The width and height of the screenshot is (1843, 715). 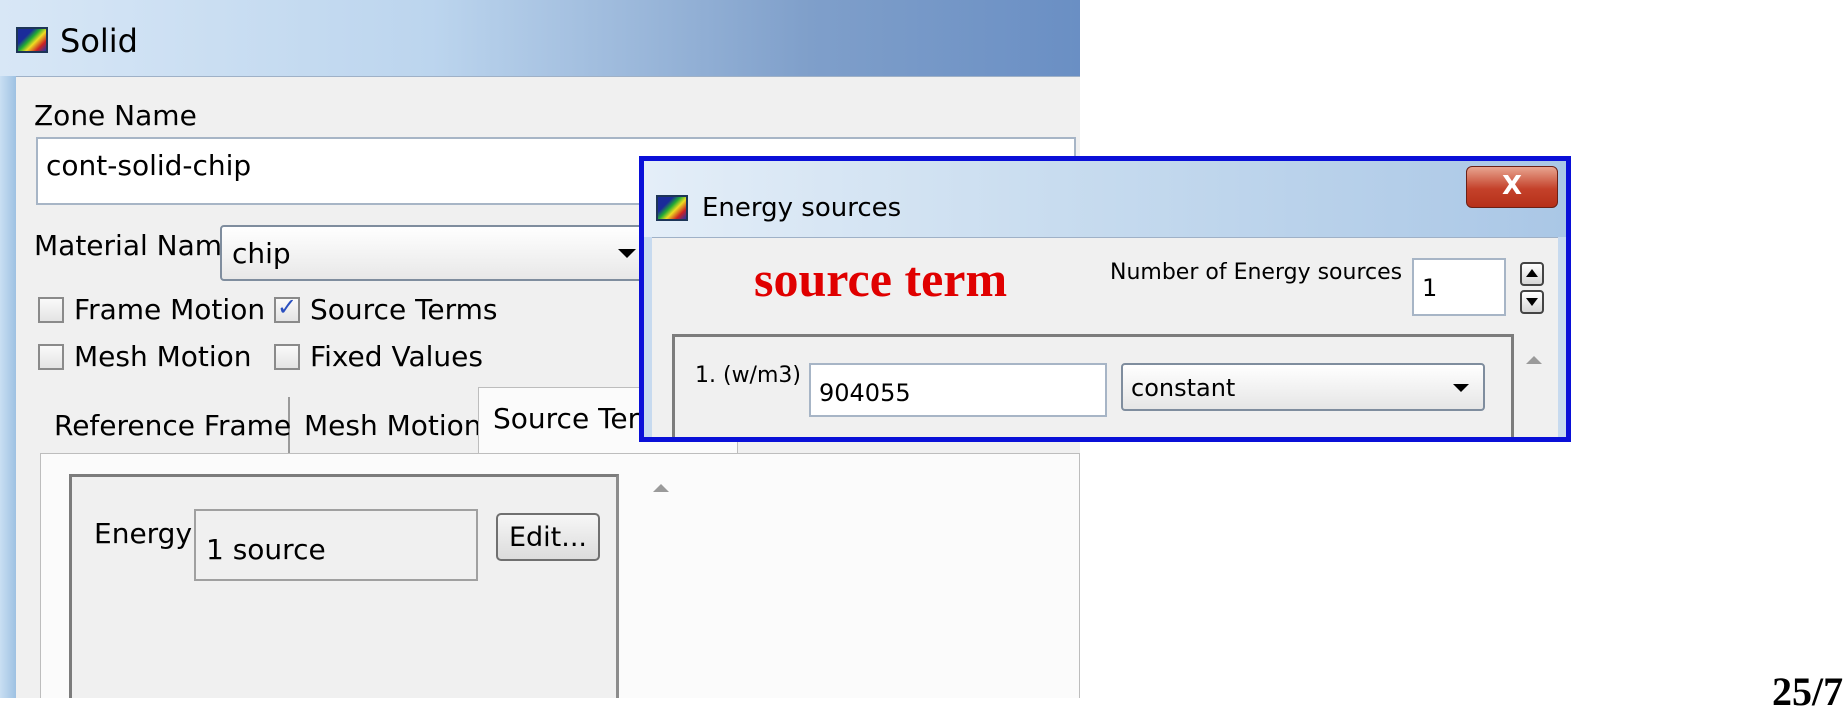 I want to click on energy-source-list: 1. (w/m3) 904055 constant, so click(x=1093, y=385).